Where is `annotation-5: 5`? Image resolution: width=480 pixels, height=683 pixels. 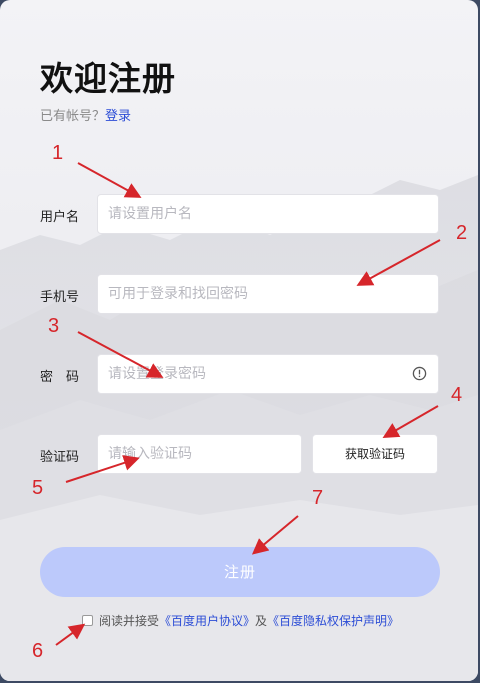
annotation-5: 5 is located at coordinates (38, 488).